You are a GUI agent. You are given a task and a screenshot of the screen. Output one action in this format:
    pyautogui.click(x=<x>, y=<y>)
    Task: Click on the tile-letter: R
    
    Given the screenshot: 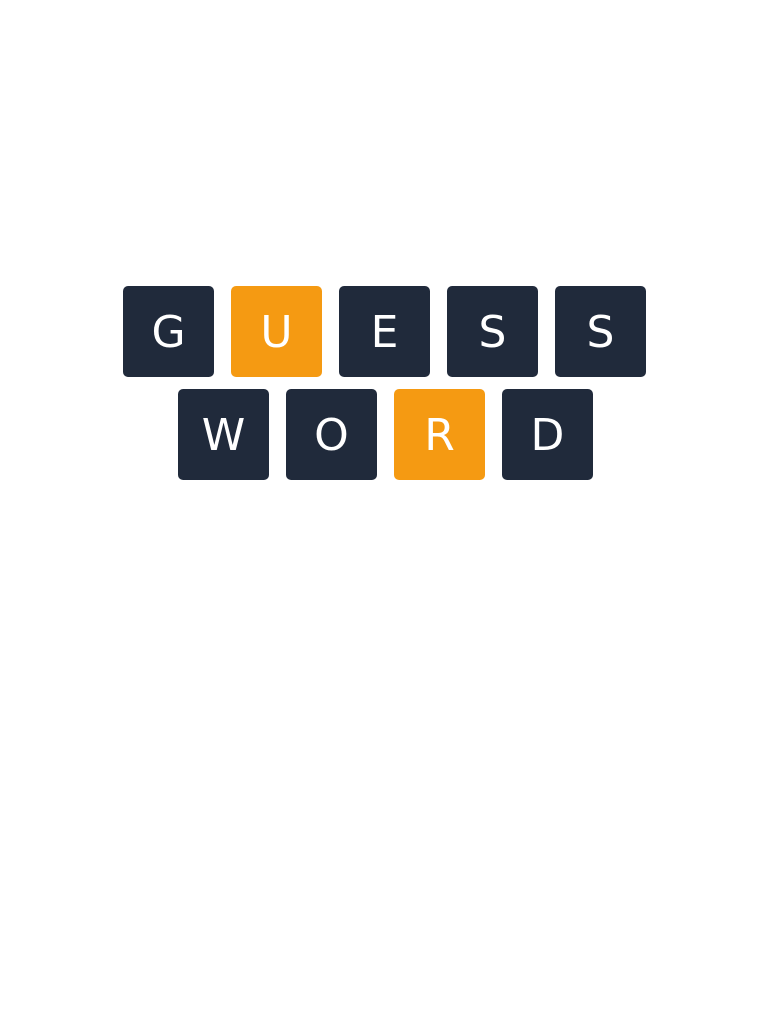 What is the action you would take?
    pyautogui.click(x=439, y=435)
    